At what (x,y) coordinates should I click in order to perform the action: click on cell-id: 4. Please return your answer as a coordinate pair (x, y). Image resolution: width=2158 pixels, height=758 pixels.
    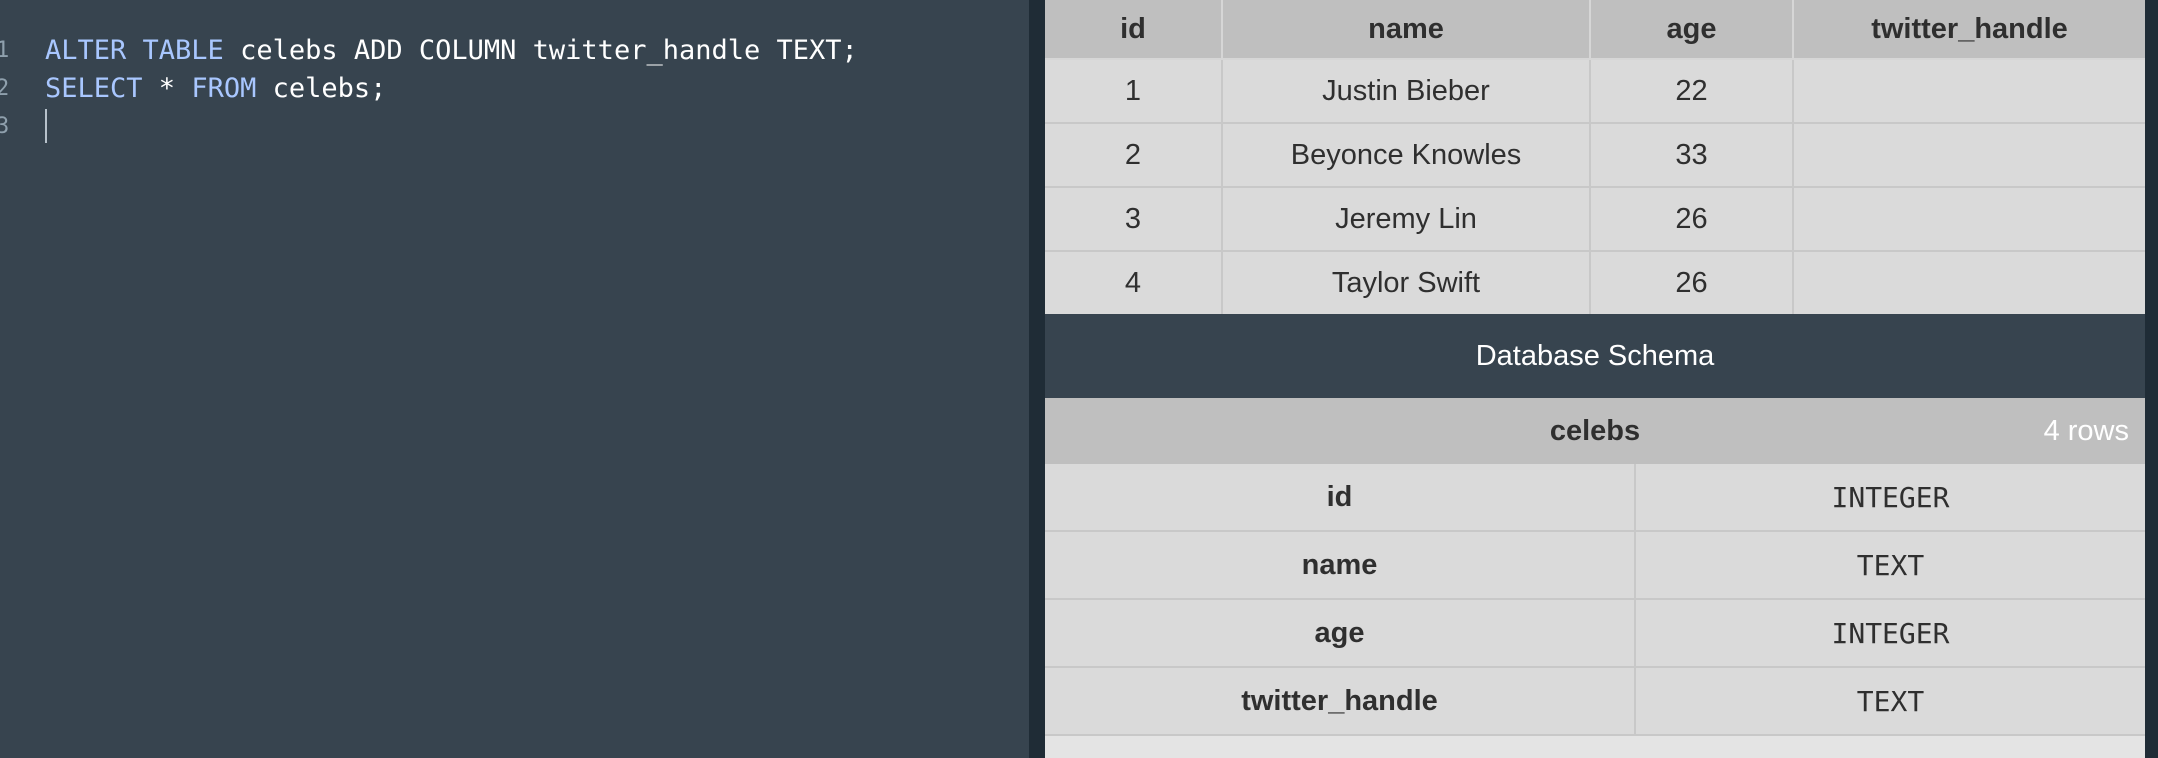
    Looking at the image, I should click on (1134, 283).